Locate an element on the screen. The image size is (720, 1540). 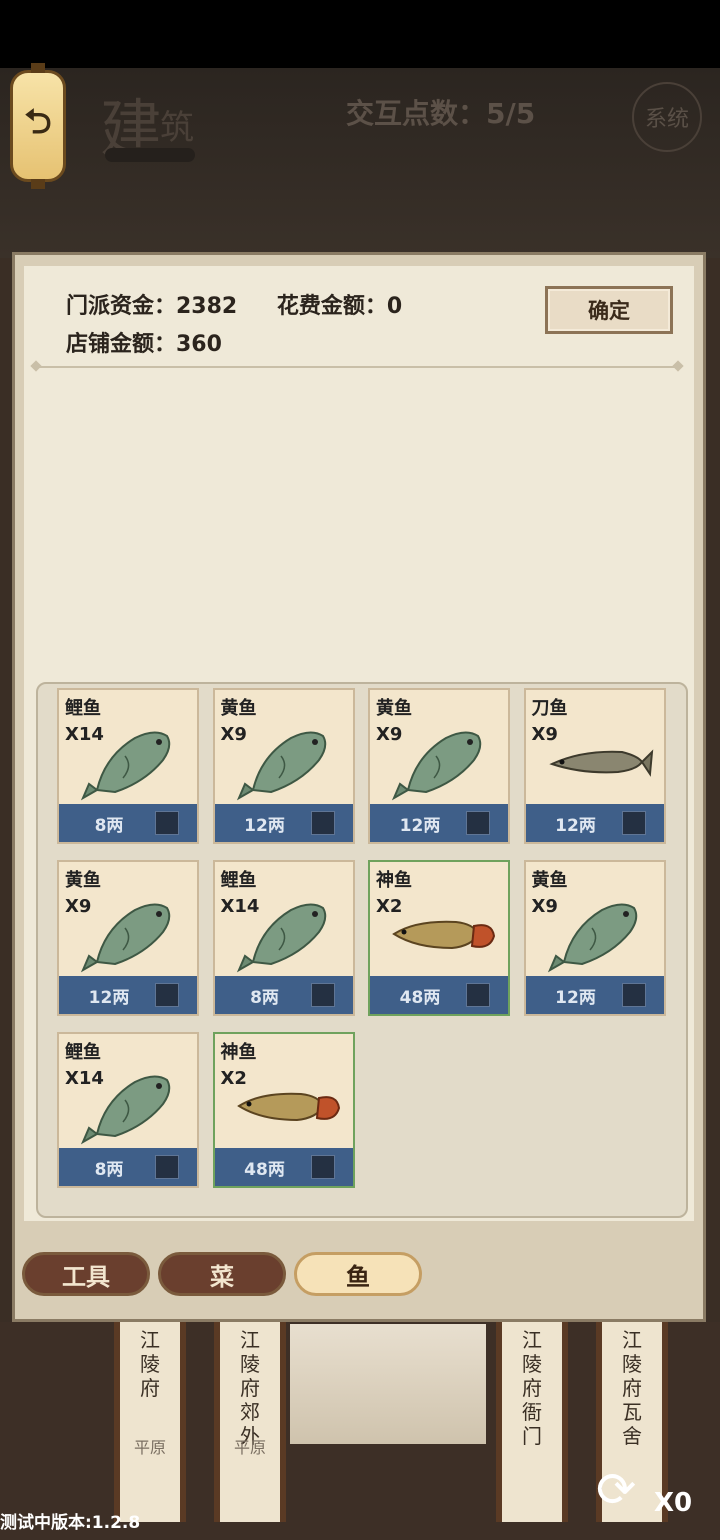
location-card-jiangling: 江陵府 平原 is located at coordinates (150, 1422).